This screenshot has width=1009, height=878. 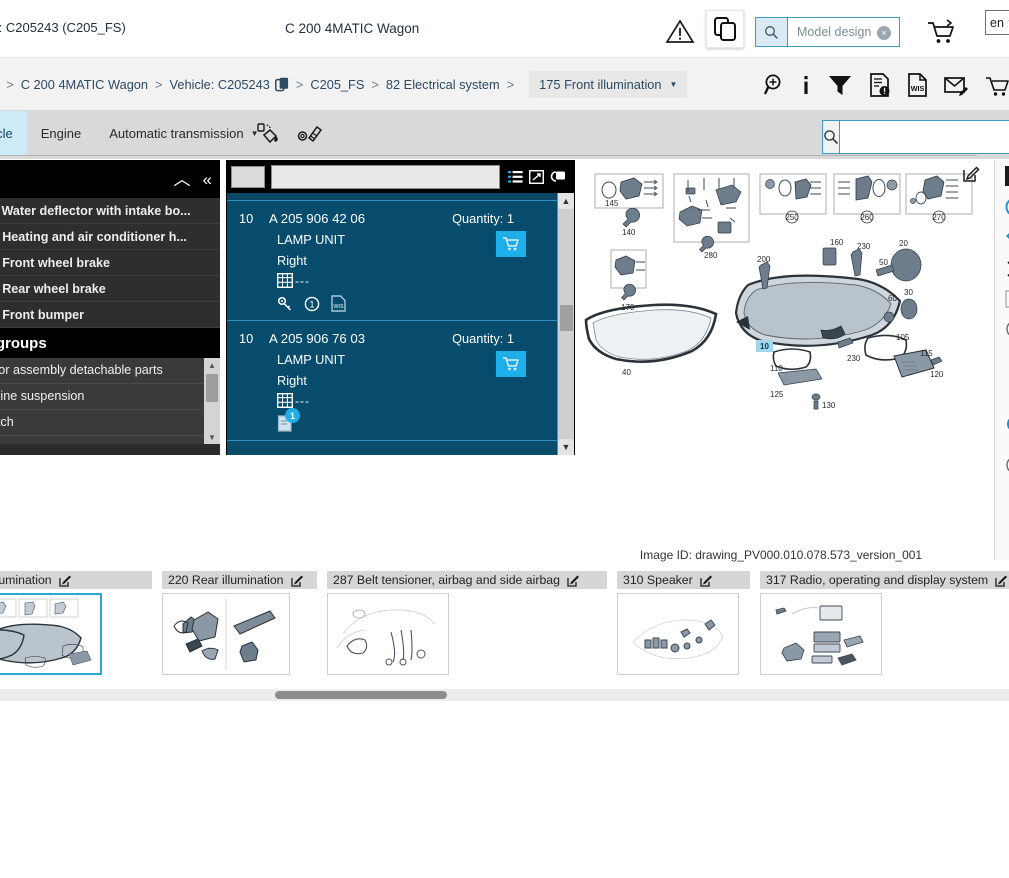 What do you see at coordinates (884, 625) in the screenshot?
I see `thumbnail-item-4: 317 Radio, operating and display system` at bounding box center [884, 625].